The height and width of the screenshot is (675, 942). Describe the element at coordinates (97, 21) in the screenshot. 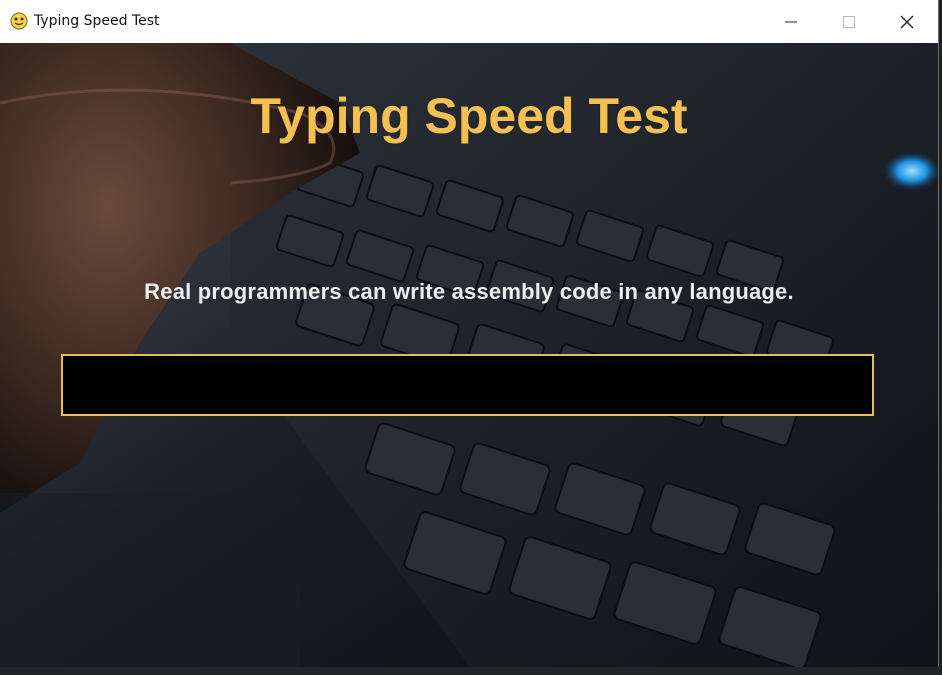

I see `window-title: Typing Speed Test` at that location.